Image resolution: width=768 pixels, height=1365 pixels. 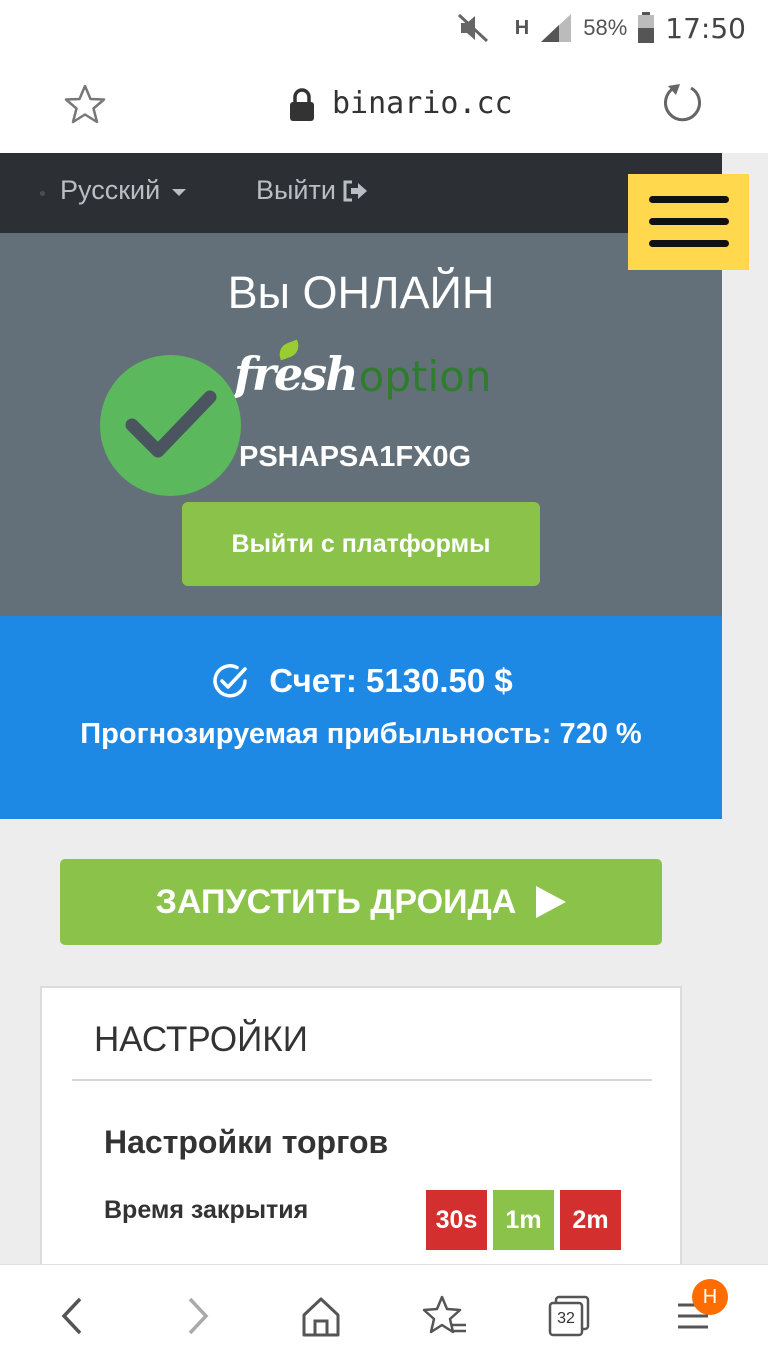 I want to click on network-type-icon: H, so click(x=522, y=27).